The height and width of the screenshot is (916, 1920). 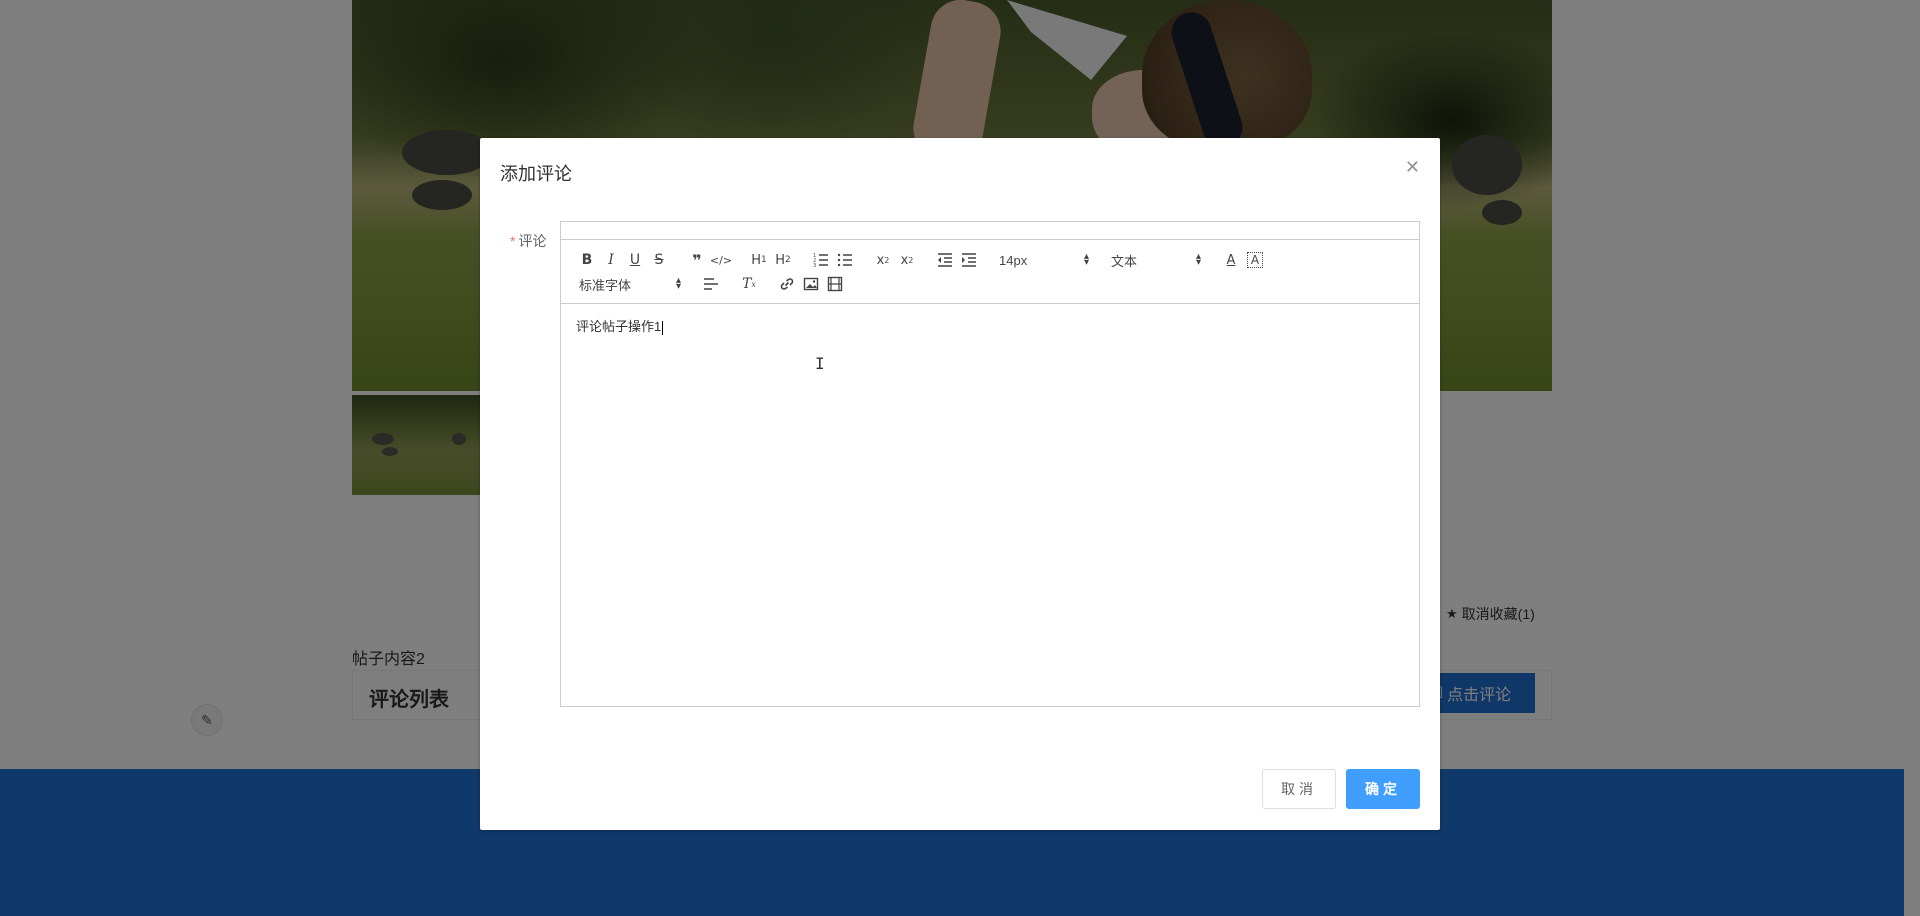 What do you see at coordinates (536, 174) in the screenshot?
I see `dialog-title: 添加评论` at bounding box center [536, 174].